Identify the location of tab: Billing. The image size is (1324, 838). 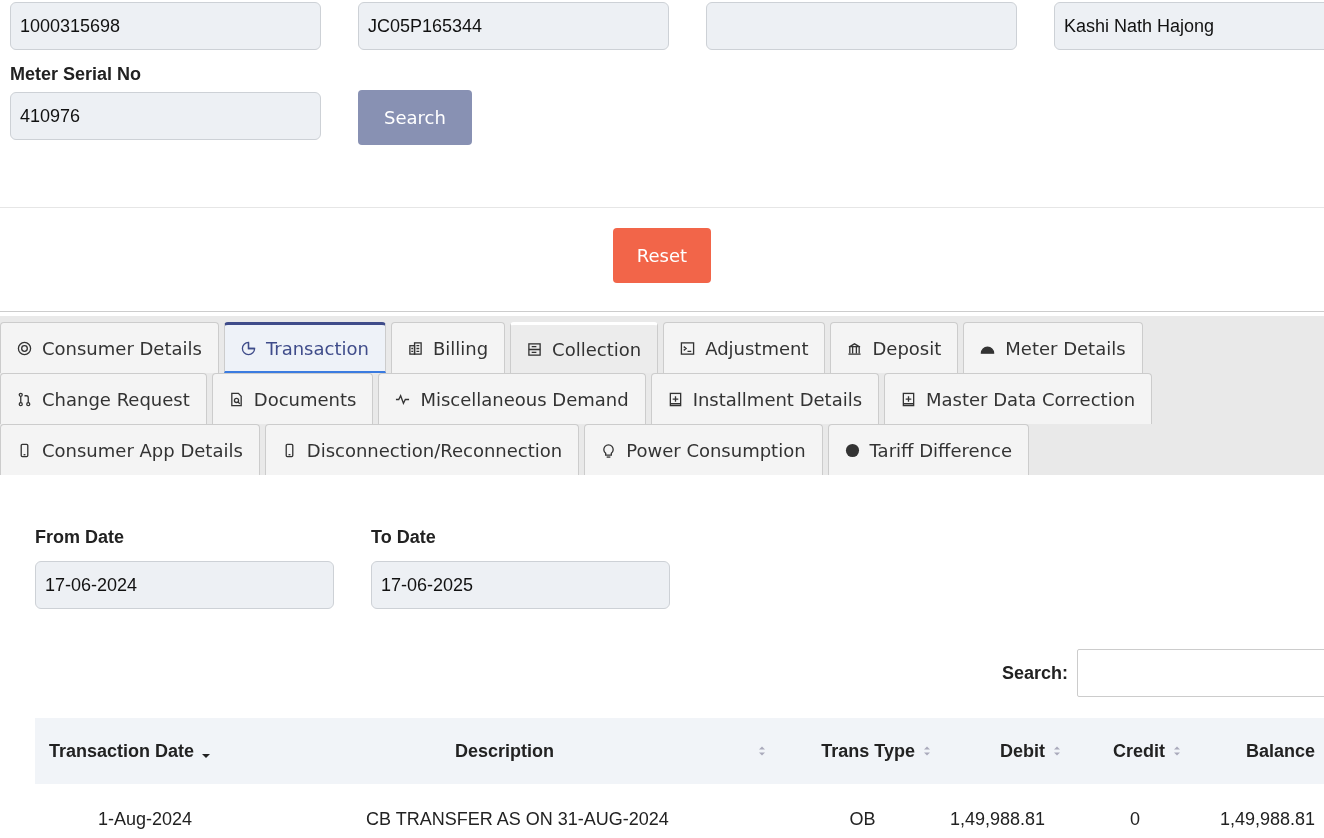
(448, 347).